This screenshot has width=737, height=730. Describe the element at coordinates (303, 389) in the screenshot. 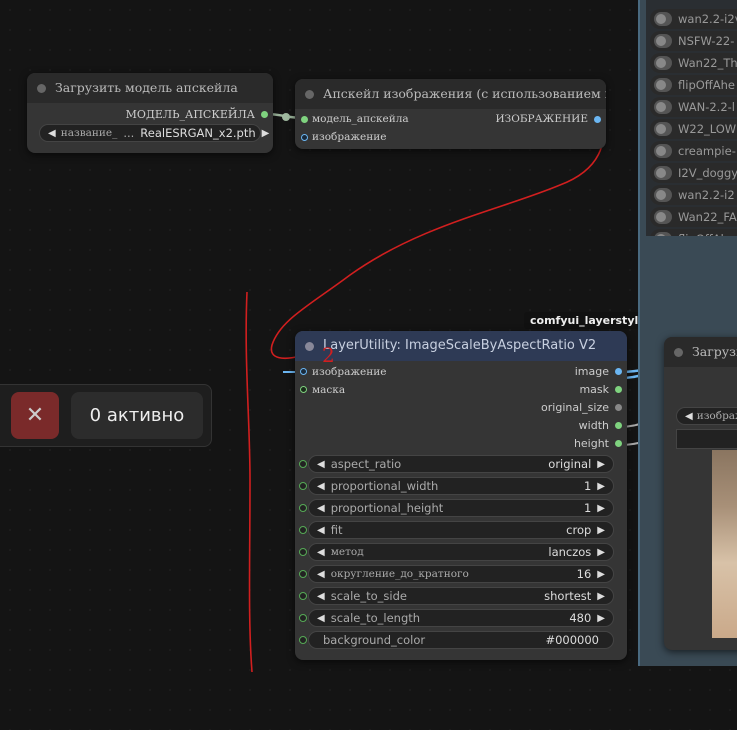

I see `mask-input-slot` at that location.